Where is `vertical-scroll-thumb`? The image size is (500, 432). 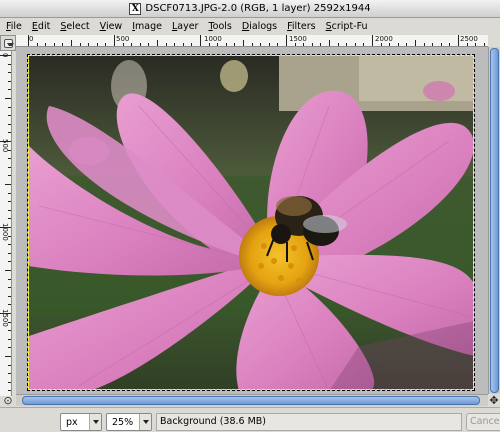 vertical-scroll-thumb is located at coordinates (494, 220).